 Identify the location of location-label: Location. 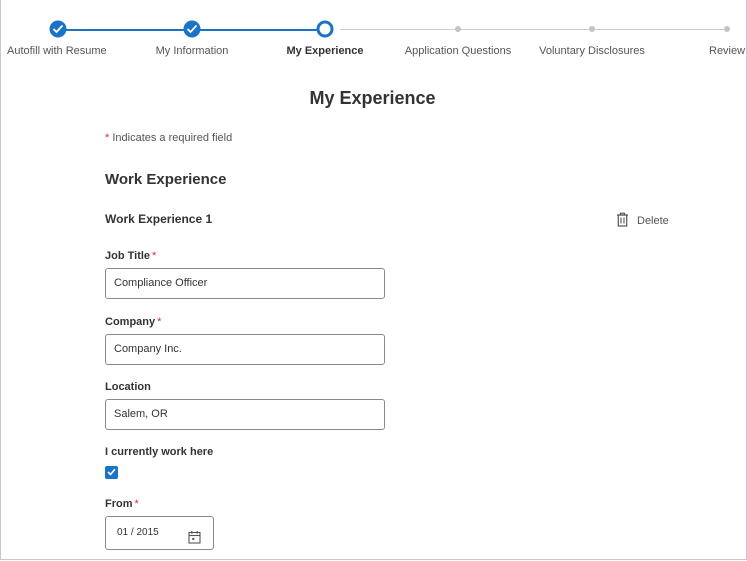
(128, 387).